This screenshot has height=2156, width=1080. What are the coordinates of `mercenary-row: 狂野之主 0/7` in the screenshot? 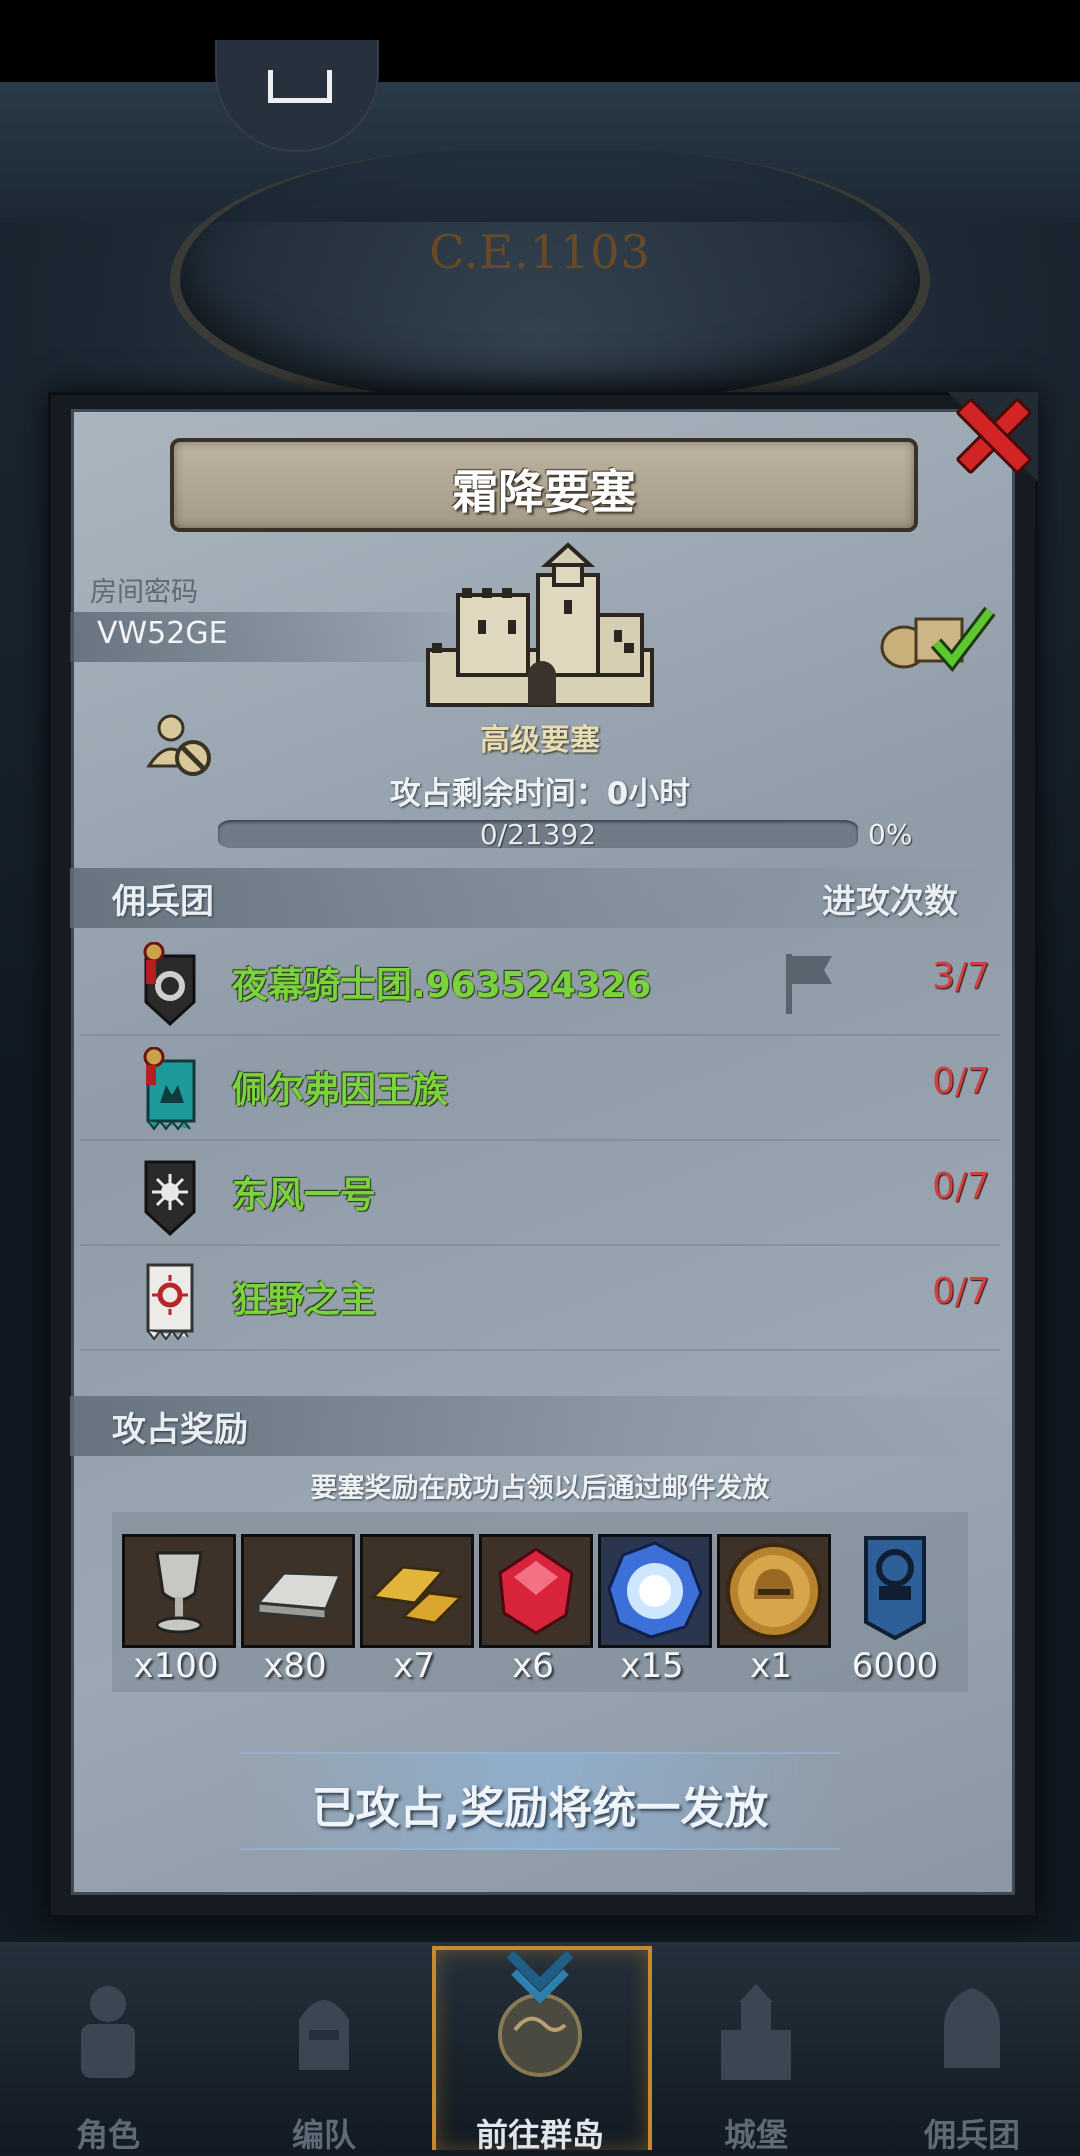 It's located at (540, 1298).